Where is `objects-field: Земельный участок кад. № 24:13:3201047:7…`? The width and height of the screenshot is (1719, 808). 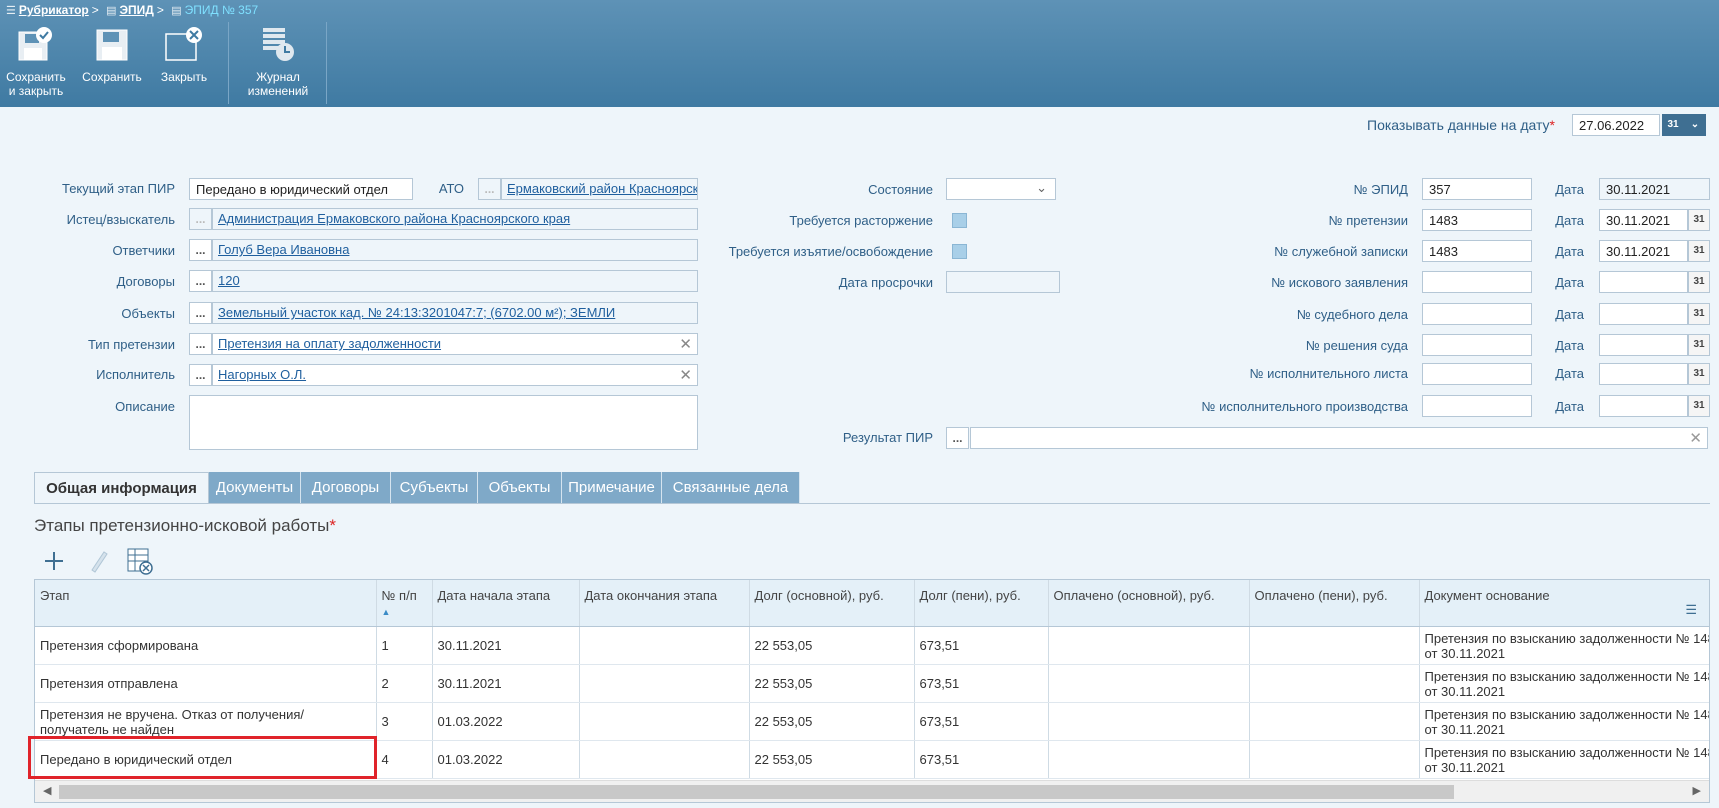
objects-field: Земельный участок кад. № 24:13:3201047:7… is located at coordinates (455, 313).